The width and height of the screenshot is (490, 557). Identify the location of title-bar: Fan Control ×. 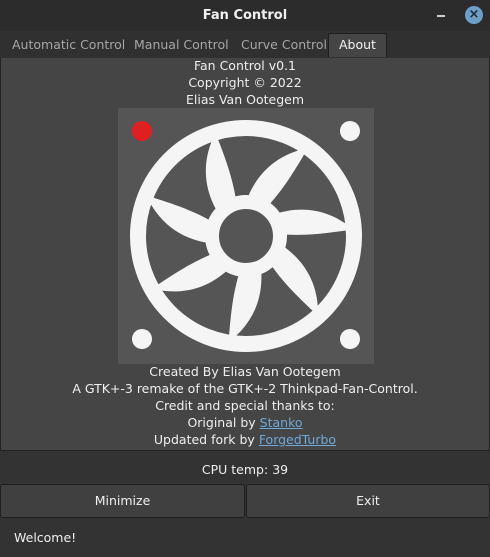
(245, 15).